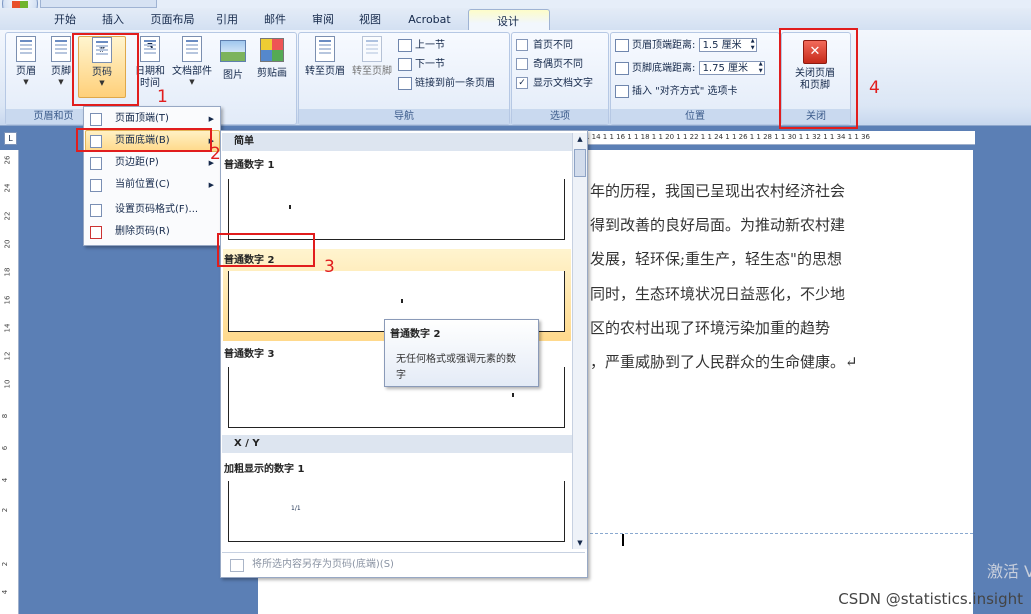  Describe the element at coordinates (549, 65) in the screenshot. I see `odd-even-different-checkbox: 奇偶页不同` at that location.